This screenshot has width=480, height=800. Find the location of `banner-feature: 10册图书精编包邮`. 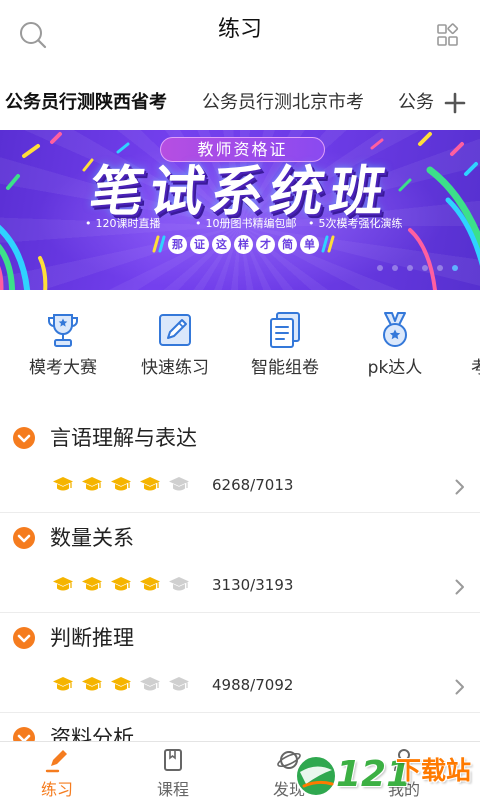

banner-feature: 10册图书精编包邮 is located at coordinates (246, 224).